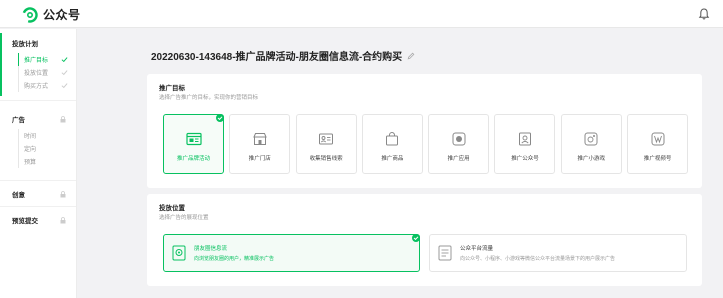 The image size is (723, 298). What do you see at coordinates (30, 163) in the screenshot?
I see `sidebar-item-label: 预算` at bounding box center [30, 163].